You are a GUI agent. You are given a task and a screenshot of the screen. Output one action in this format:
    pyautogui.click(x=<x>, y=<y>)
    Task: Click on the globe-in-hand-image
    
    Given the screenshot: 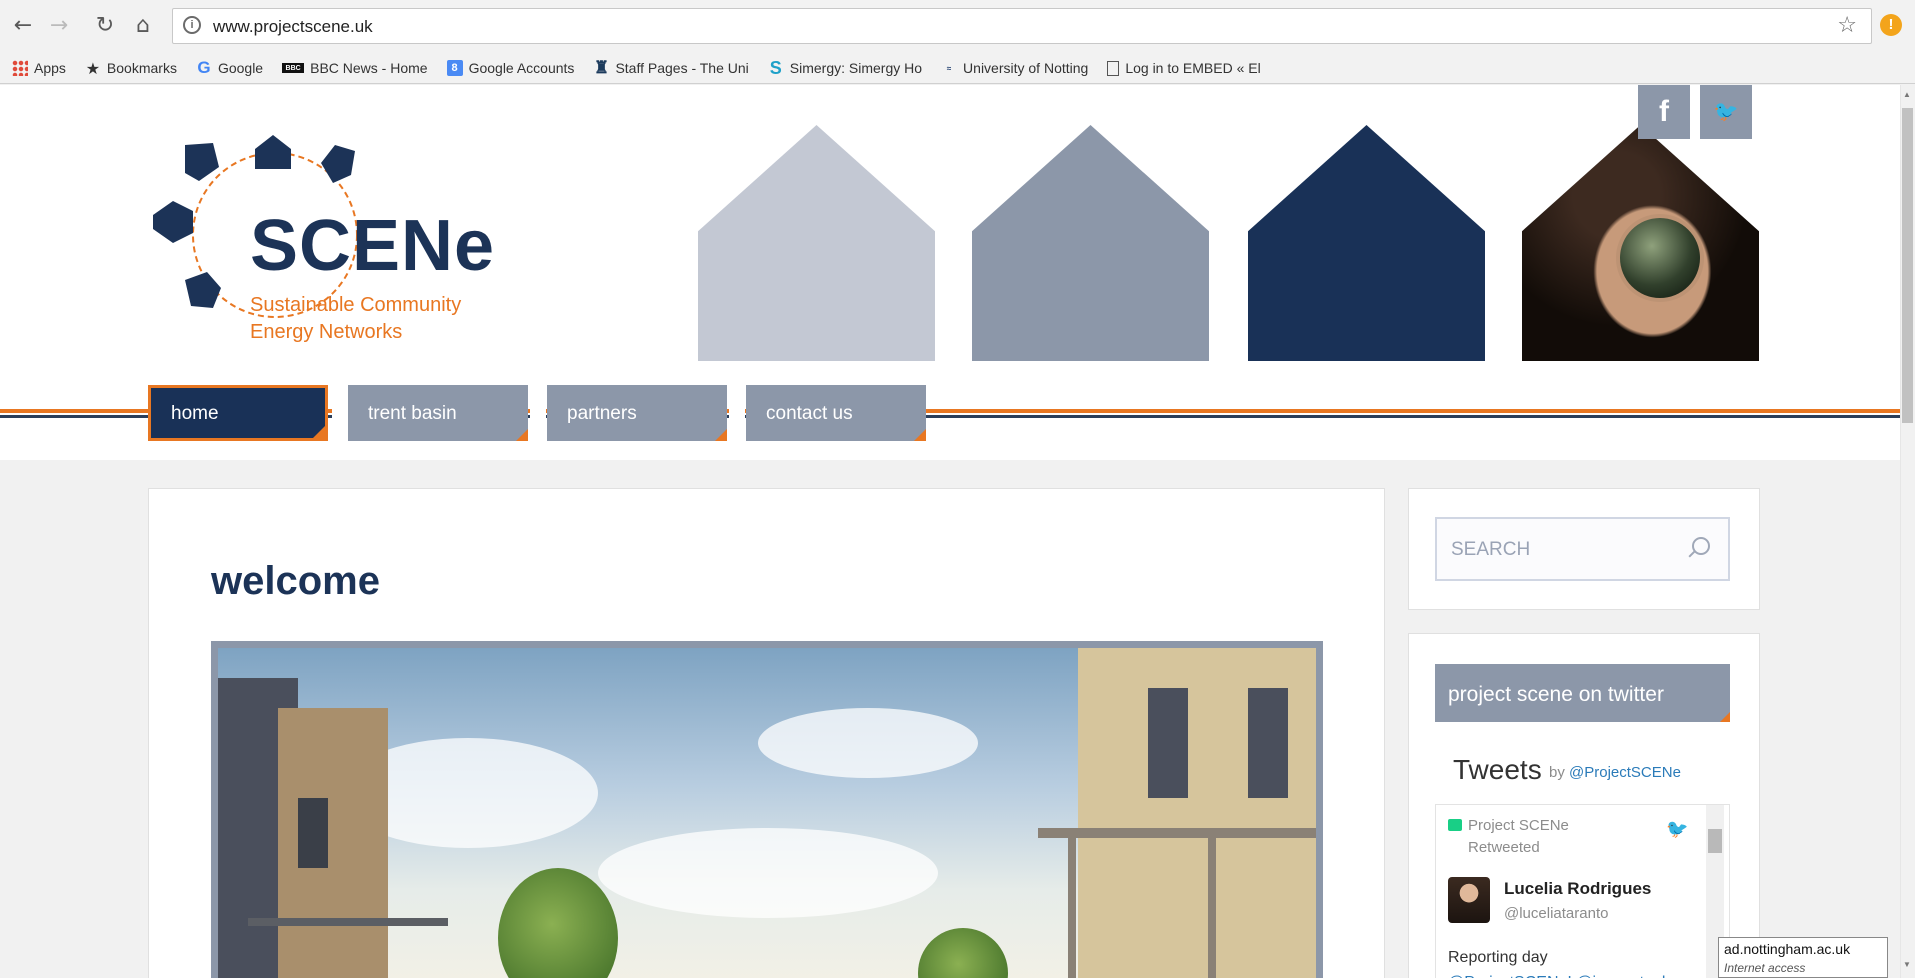 What is the action you would take?
    pyautogui.click(x=1660, y=258)
    